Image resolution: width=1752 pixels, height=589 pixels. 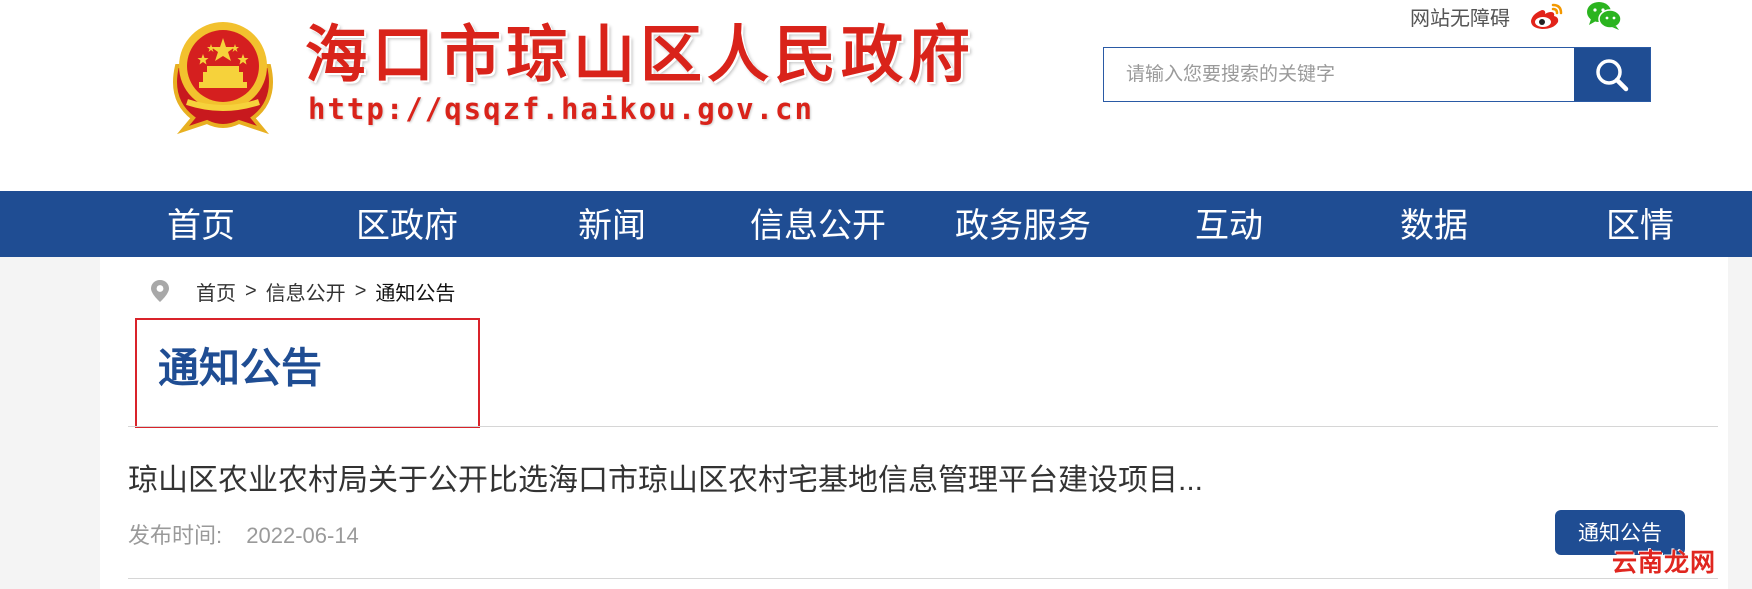 What do you see at coordinates (306, 291) in the screenshot?
I see `breadcrumb-disclosure: 信息公开` at bounding box center [306, 291].